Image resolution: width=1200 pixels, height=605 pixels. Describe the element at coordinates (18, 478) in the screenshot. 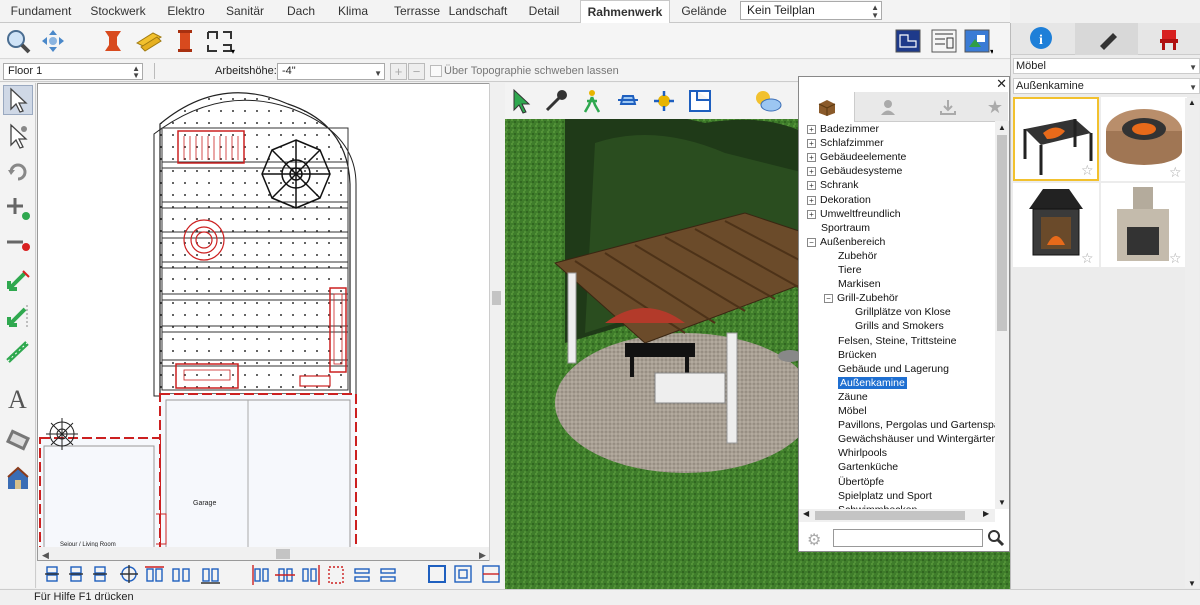

I see `house-icon` at that location.